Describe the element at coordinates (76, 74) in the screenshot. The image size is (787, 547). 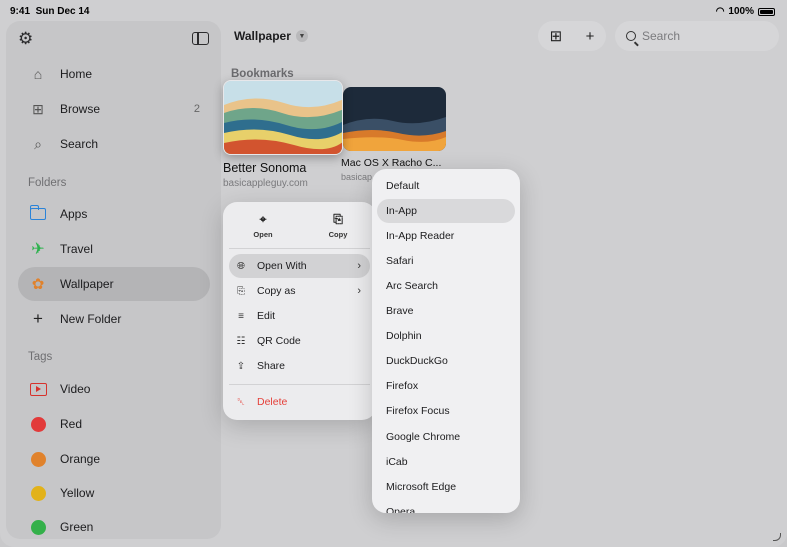
I see `sidebar-item-label: Home` at that location.